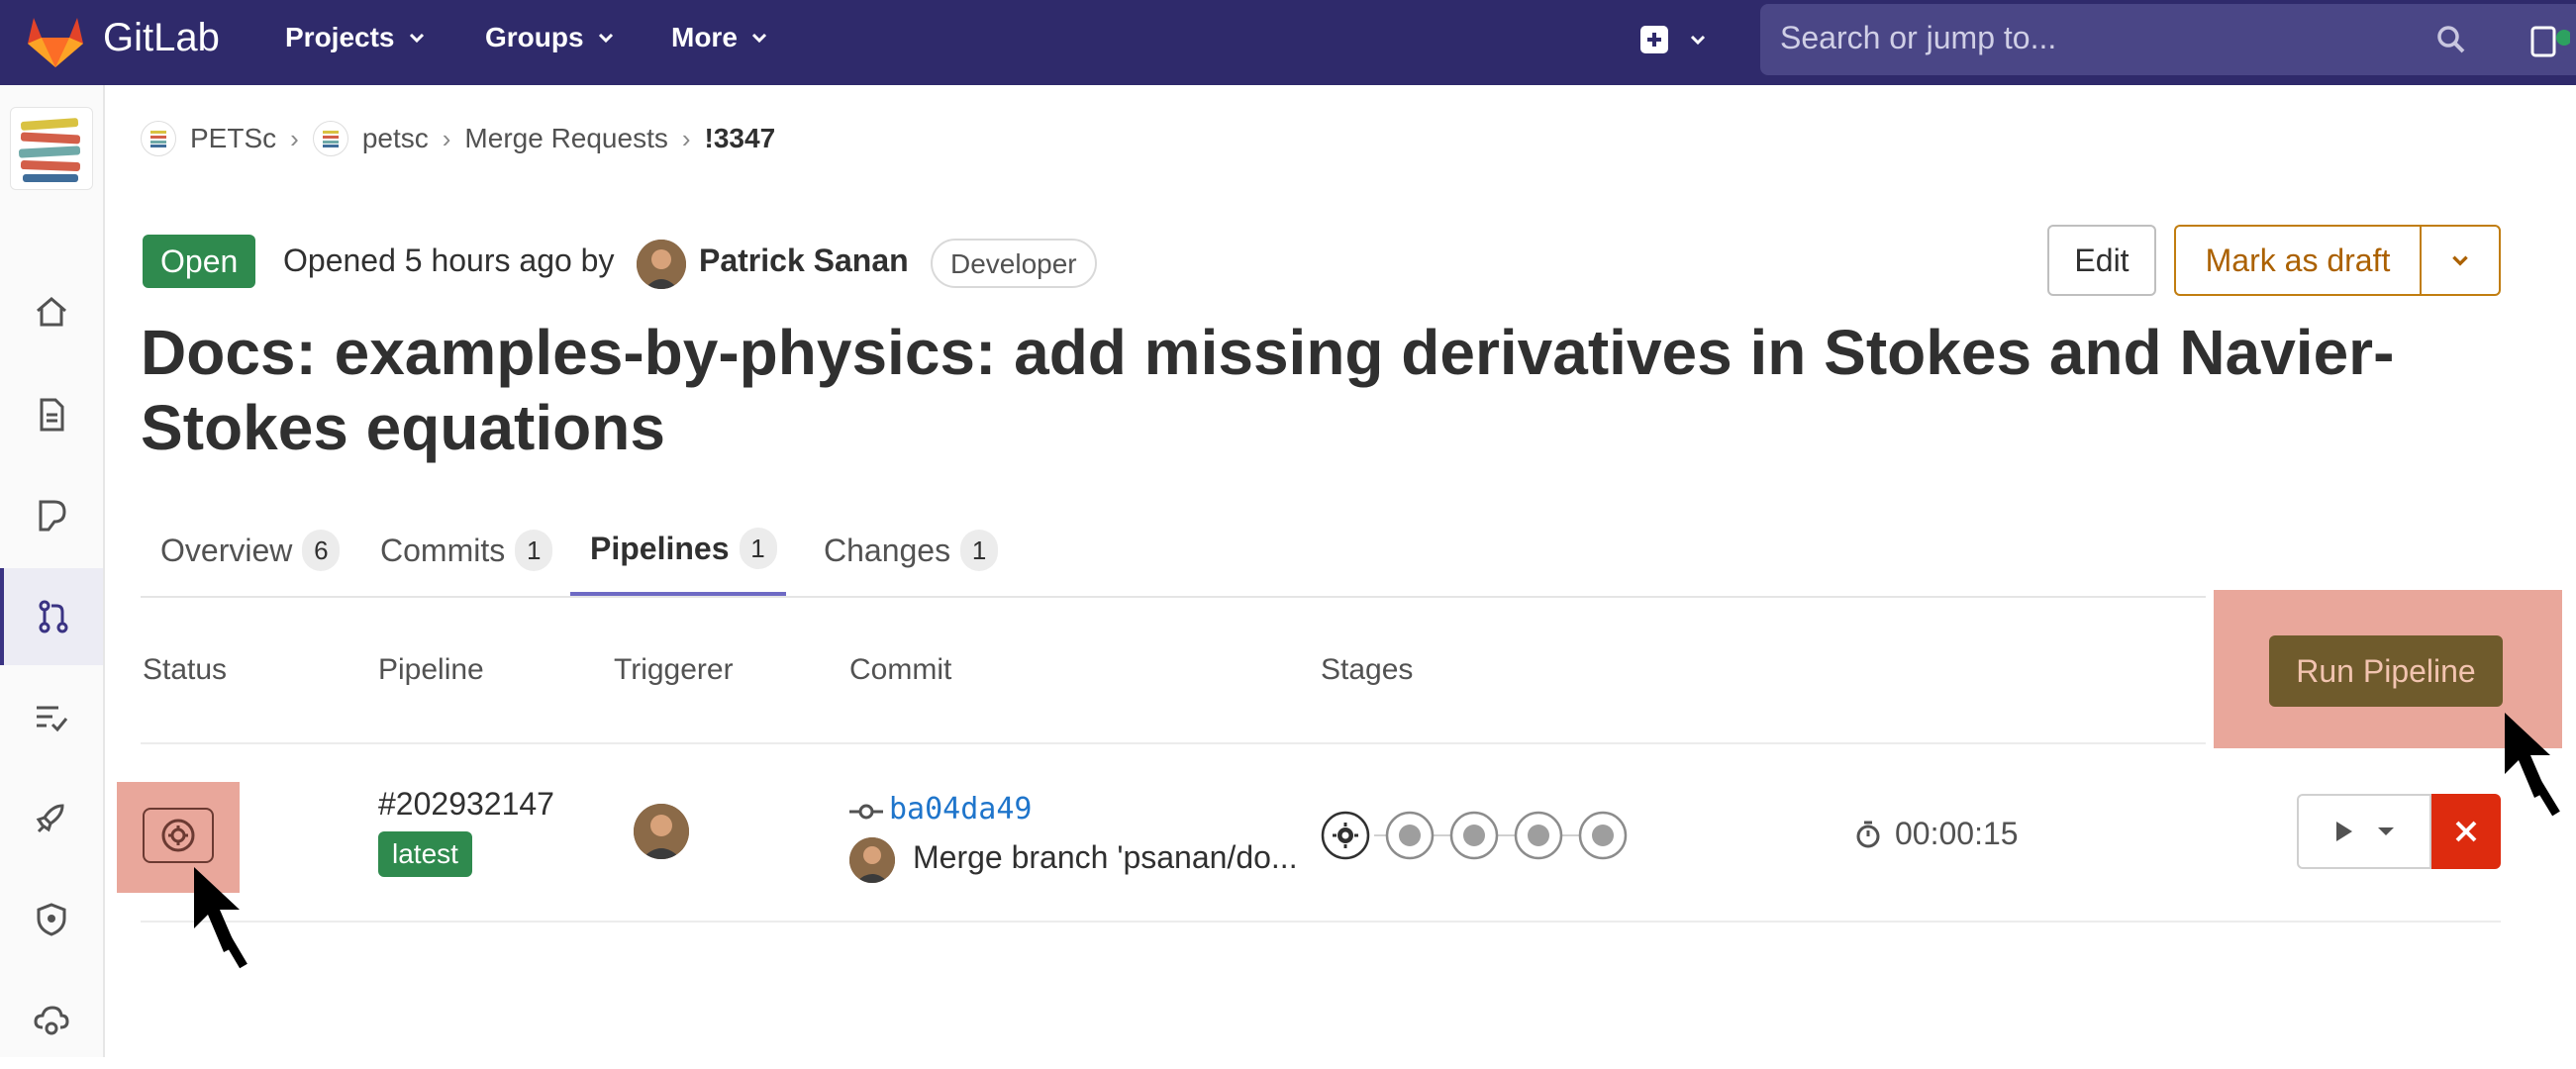  What do you see at coordinates (888, 550) in the screenshot?
I see `tab-label: Changes` at bounding box center [888, 550].